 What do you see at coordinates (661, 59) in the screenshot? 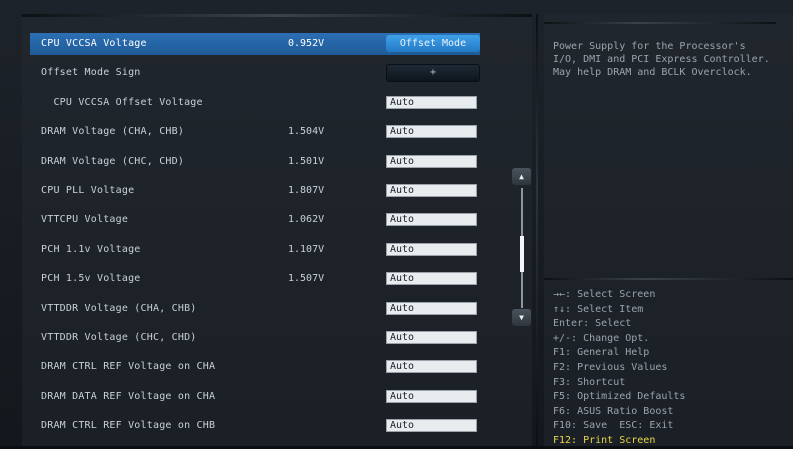
I see `help-line: I/O, DMI and PCI Express Controller.` at bounding box center [661, 59].